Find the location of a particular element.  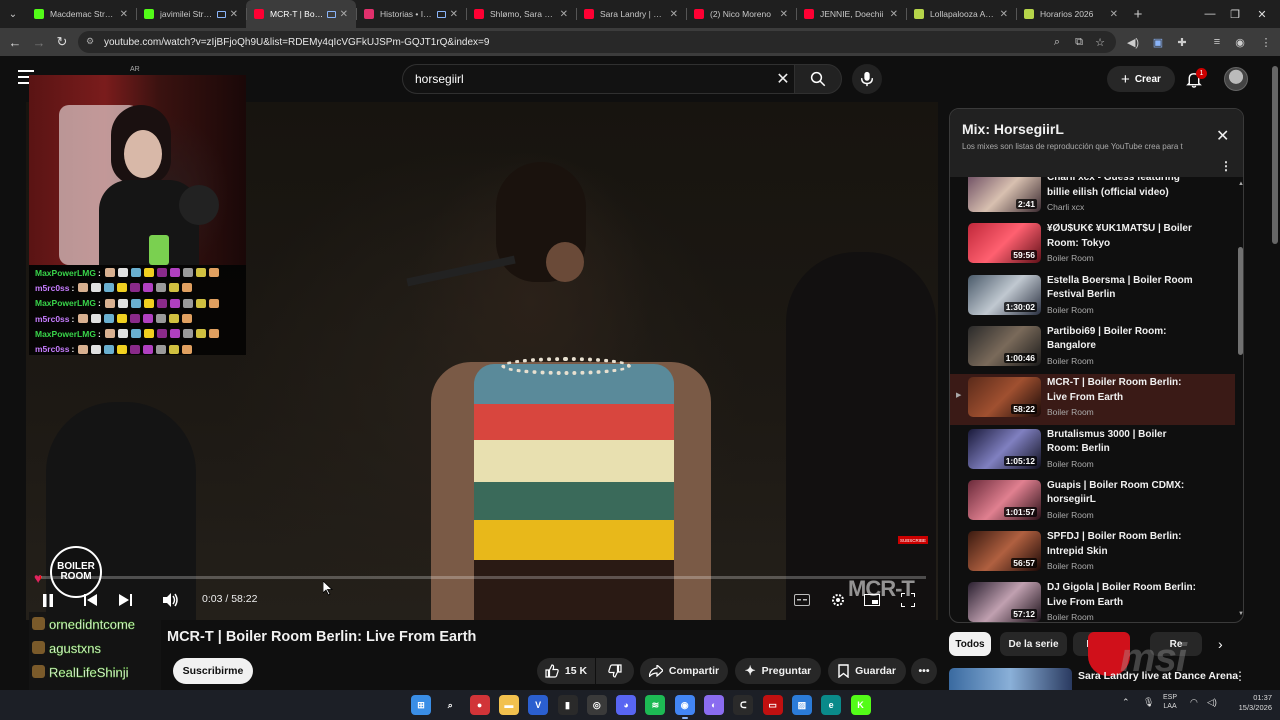

subscribe-button: Suscribirme is located at coordinates (213, 671).